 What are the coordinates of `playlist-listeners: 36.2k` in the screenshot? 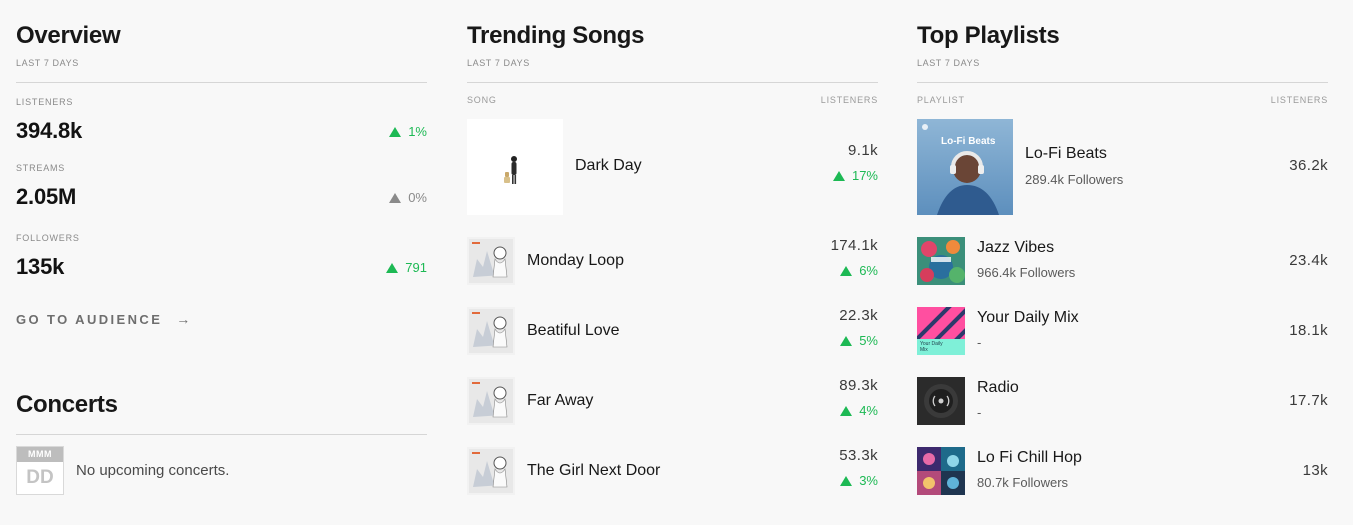 It's located at (1308, 165).